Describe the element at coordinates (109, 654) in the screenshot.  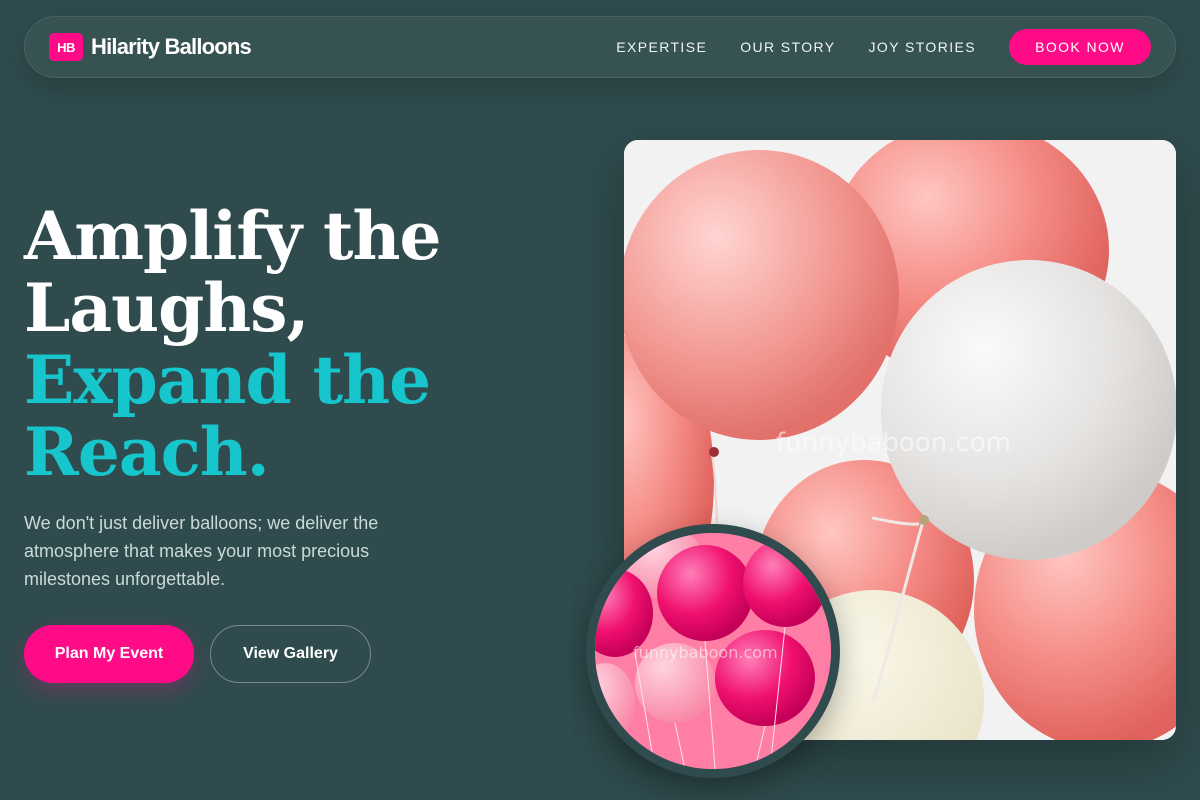
I see `plan-my-event-button: Plan My Event` at that location.